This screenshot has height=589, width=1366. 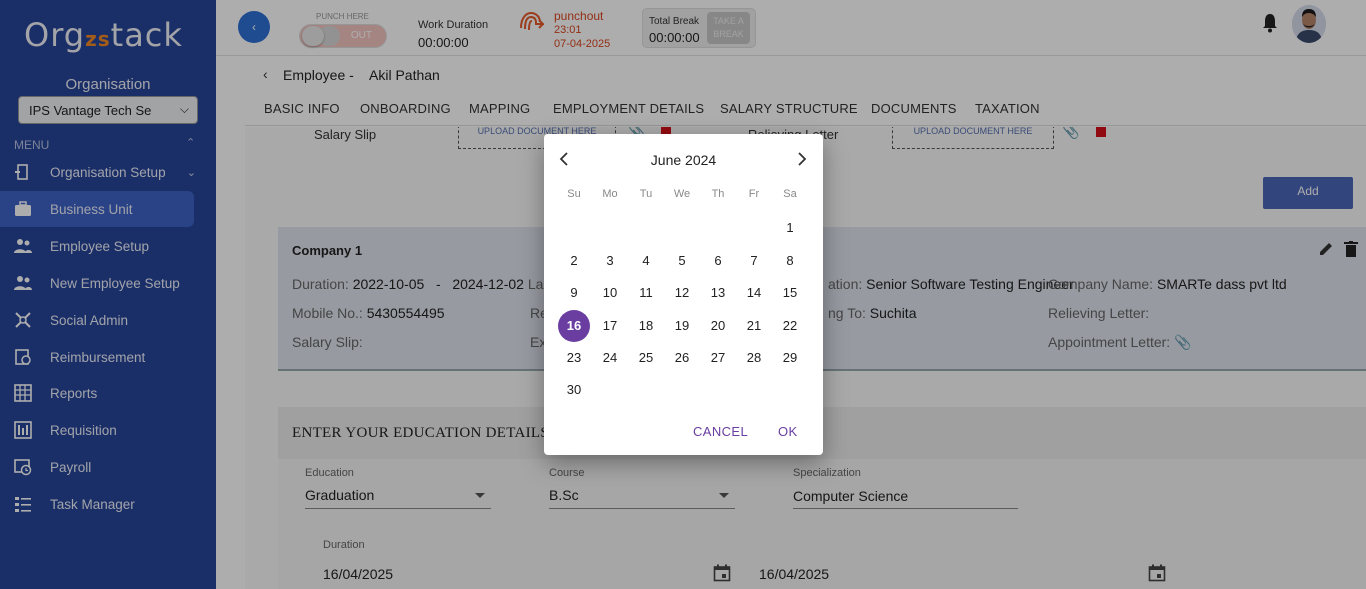 I want to click on calendar-day: 20, so click(x=718, y=326).